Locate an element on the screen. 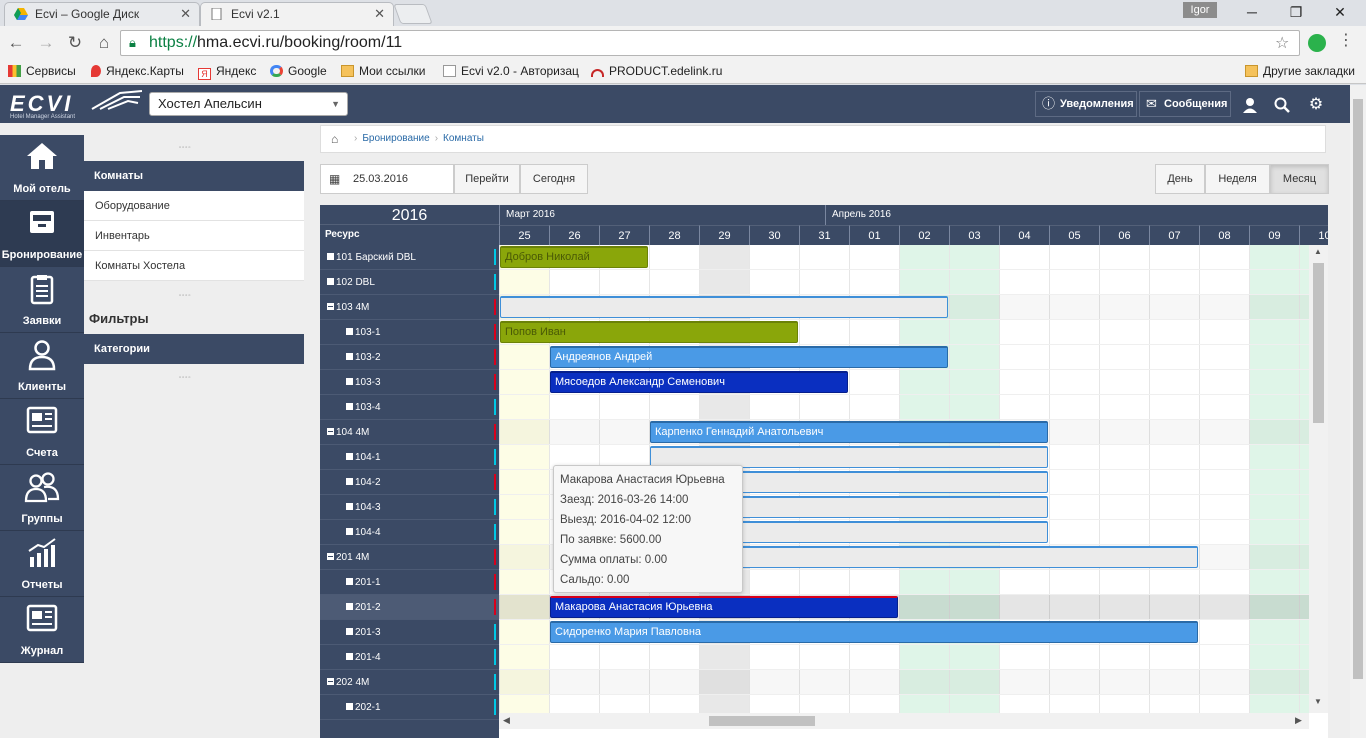 The width and height of the screenshot is (1366, 738). resource-row: 103 4М is located at coordinates (409, 307).